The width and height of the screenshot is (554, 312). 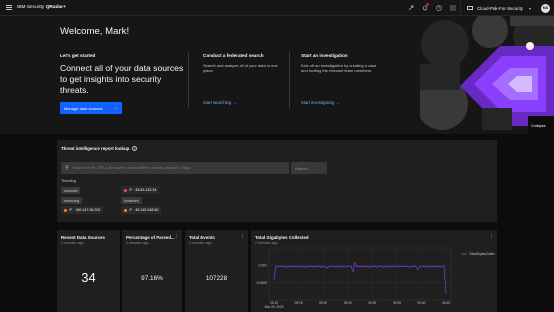 I want to click on info-icon: i, so click(x=135, y=148).